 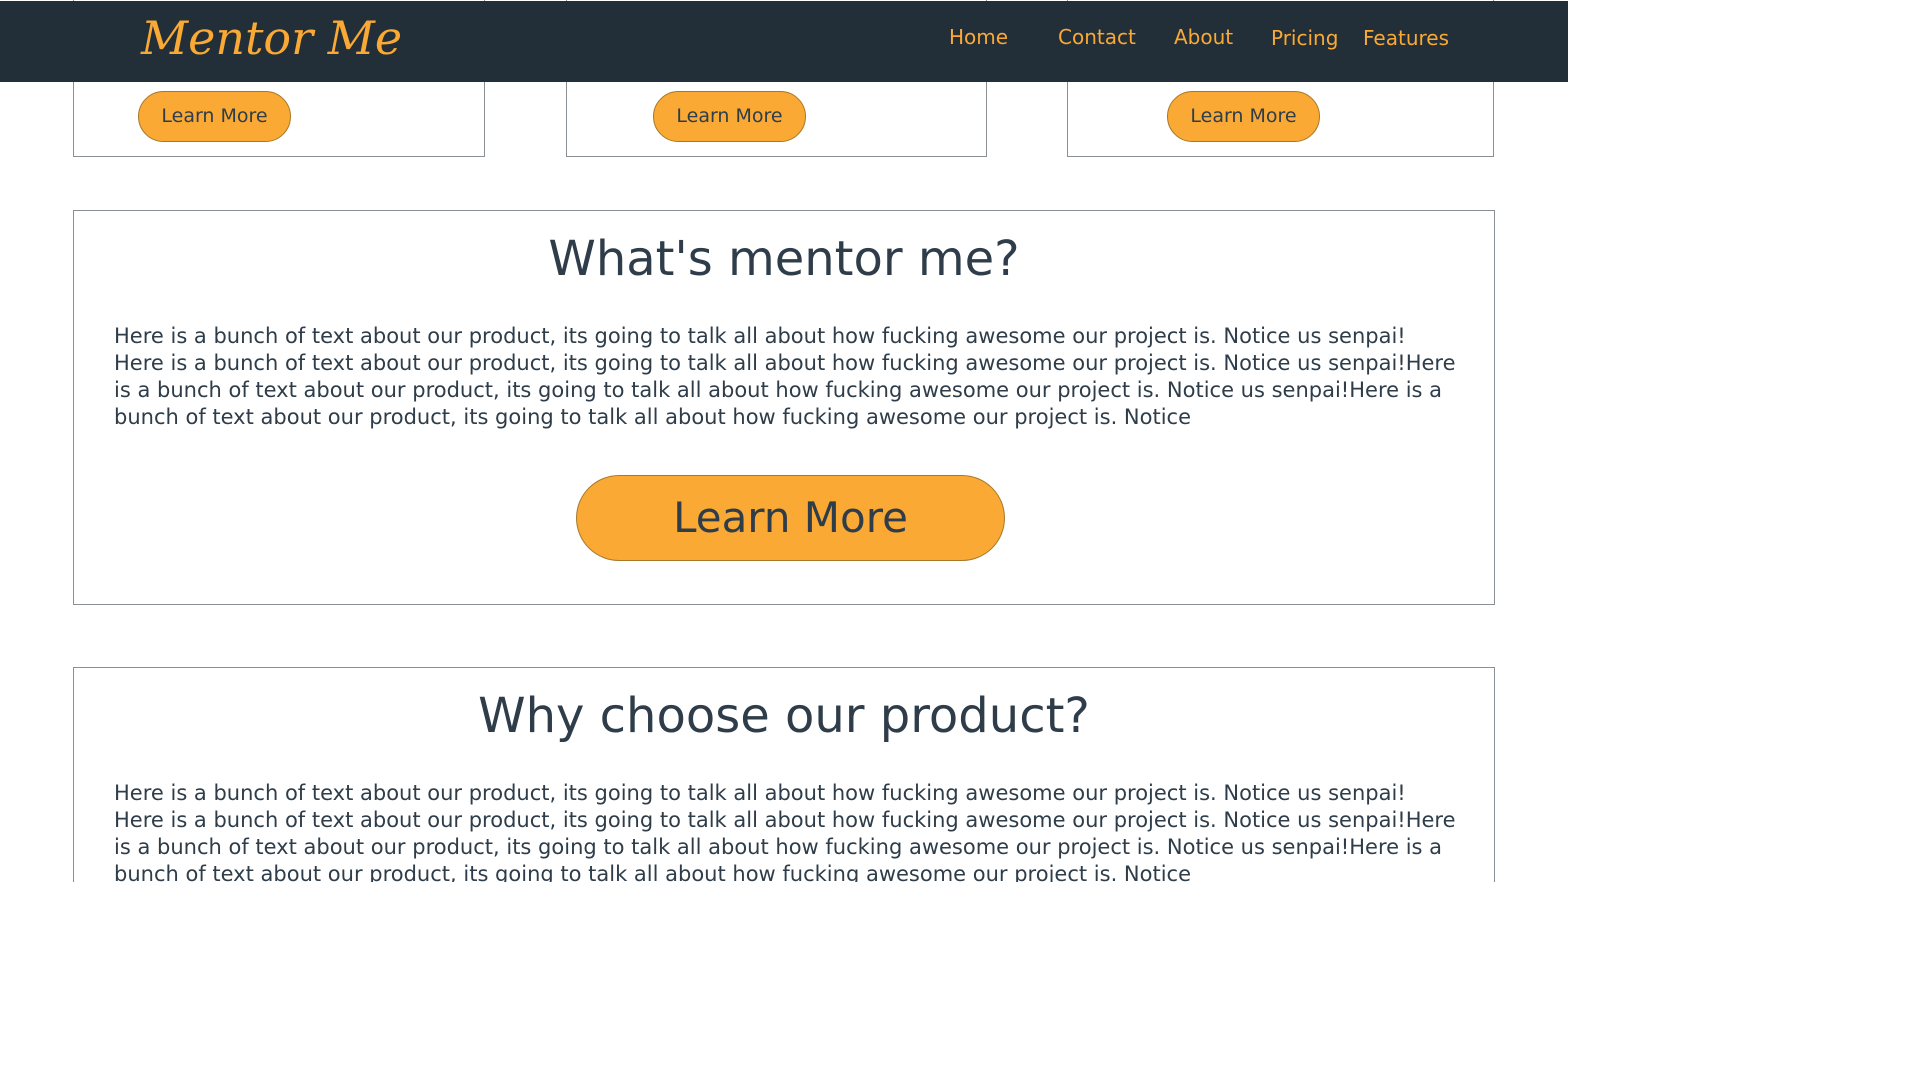 What do you see at coordinates (1406, 38) in the screenshot?
I see `nav-link-features: Features` at bounding box center [1406, 38].